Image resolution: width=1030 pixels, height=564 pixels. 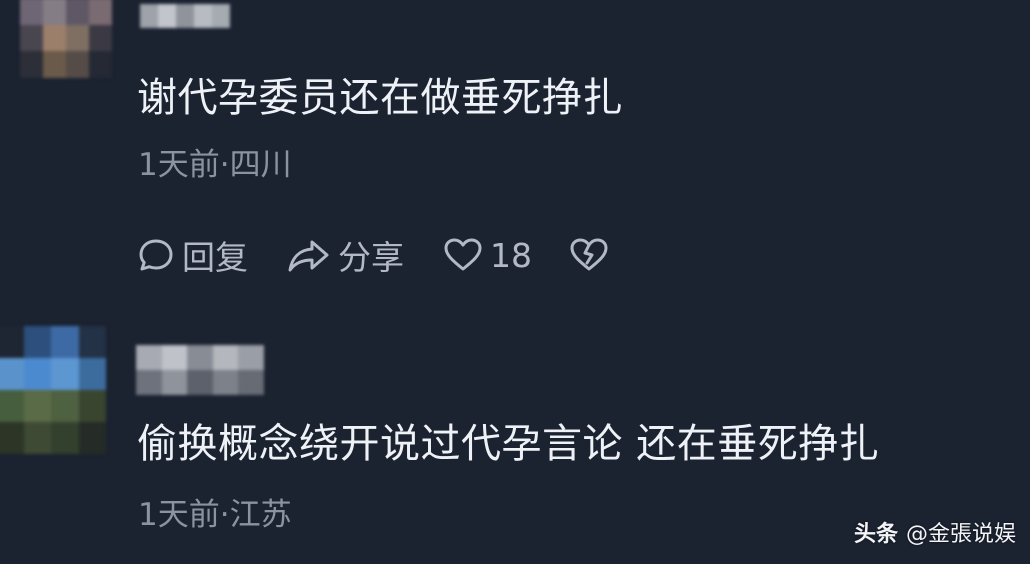 I want to click on reply-label: 回复, so click(x=215, y=257).